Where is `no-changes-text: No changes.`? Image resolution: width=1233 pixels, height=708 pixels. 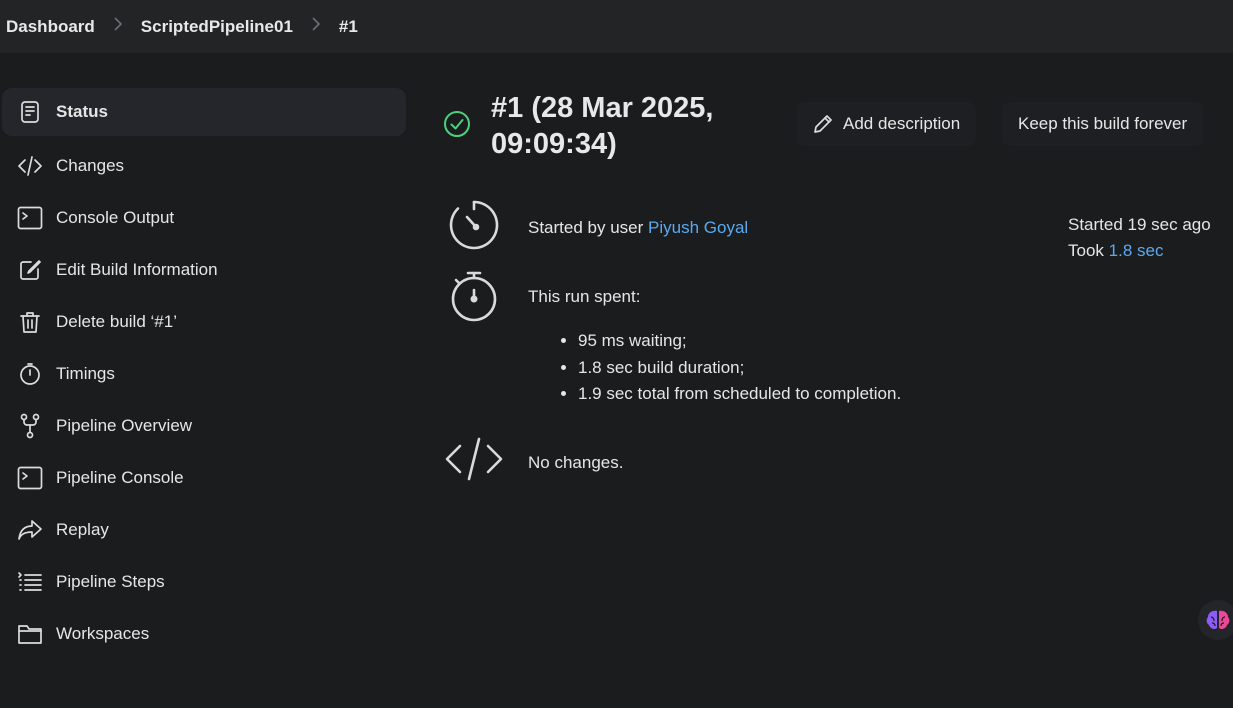 no-changes-text: No changes. is located at coordinates (576, 462).